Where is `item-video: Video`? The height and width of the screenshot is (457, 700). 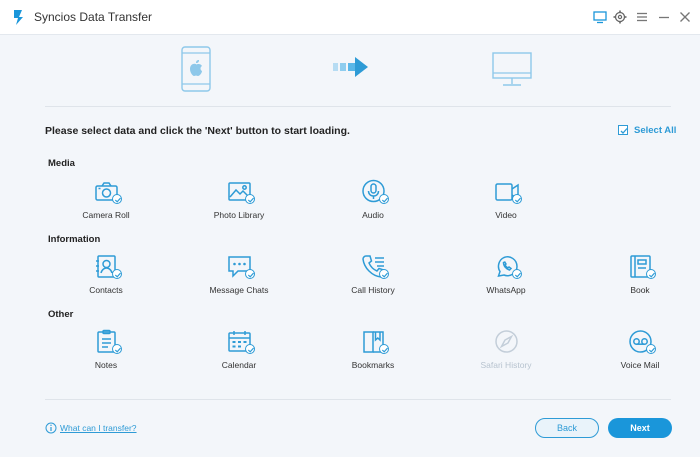
item-video: Video is located at coordinates (506, 203).